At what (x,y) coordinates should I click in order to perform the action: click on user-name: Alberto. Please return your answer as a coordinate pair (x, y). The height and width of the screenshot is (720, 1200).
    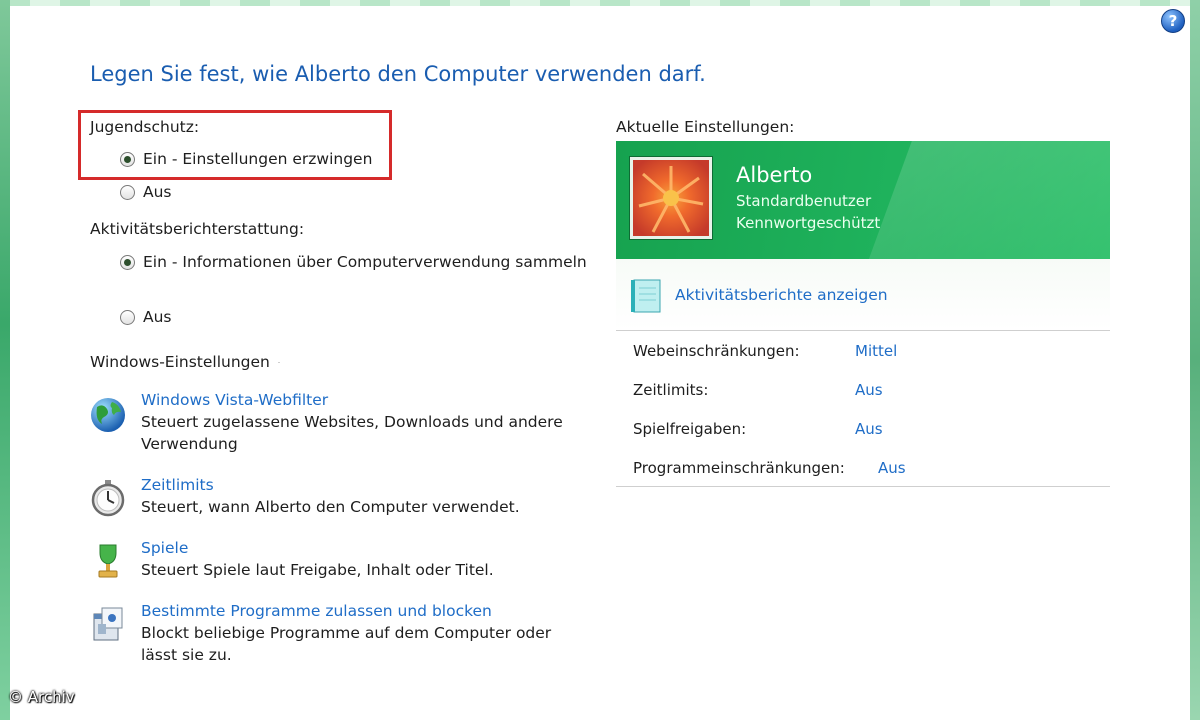
    Looking at the image, I should click on (774, 175).